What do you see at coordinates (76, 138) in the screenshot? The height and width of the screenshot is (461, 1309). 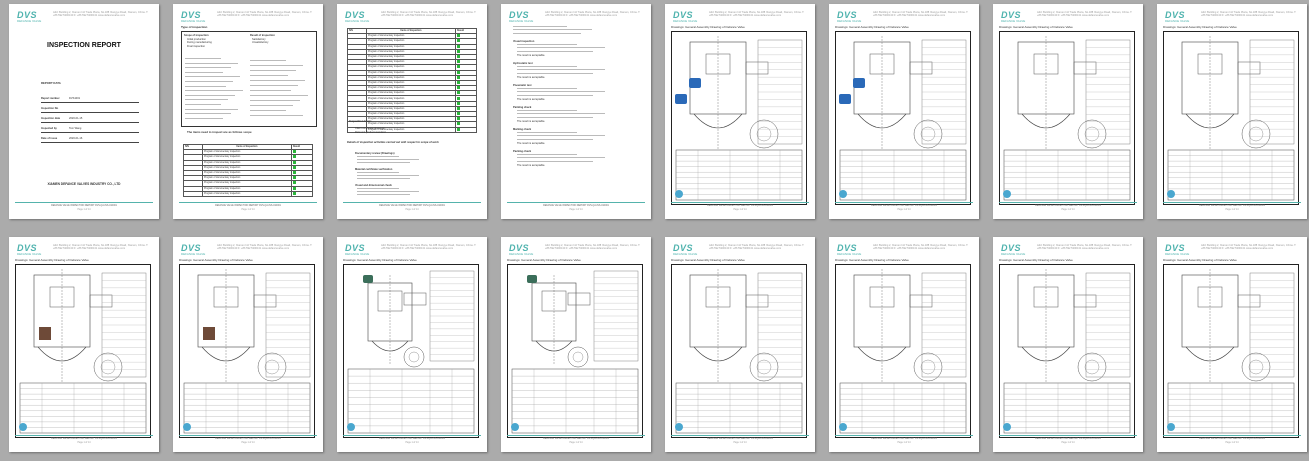 I see `report-field-value: 2020-01-16` at bounding box center [76, 138].